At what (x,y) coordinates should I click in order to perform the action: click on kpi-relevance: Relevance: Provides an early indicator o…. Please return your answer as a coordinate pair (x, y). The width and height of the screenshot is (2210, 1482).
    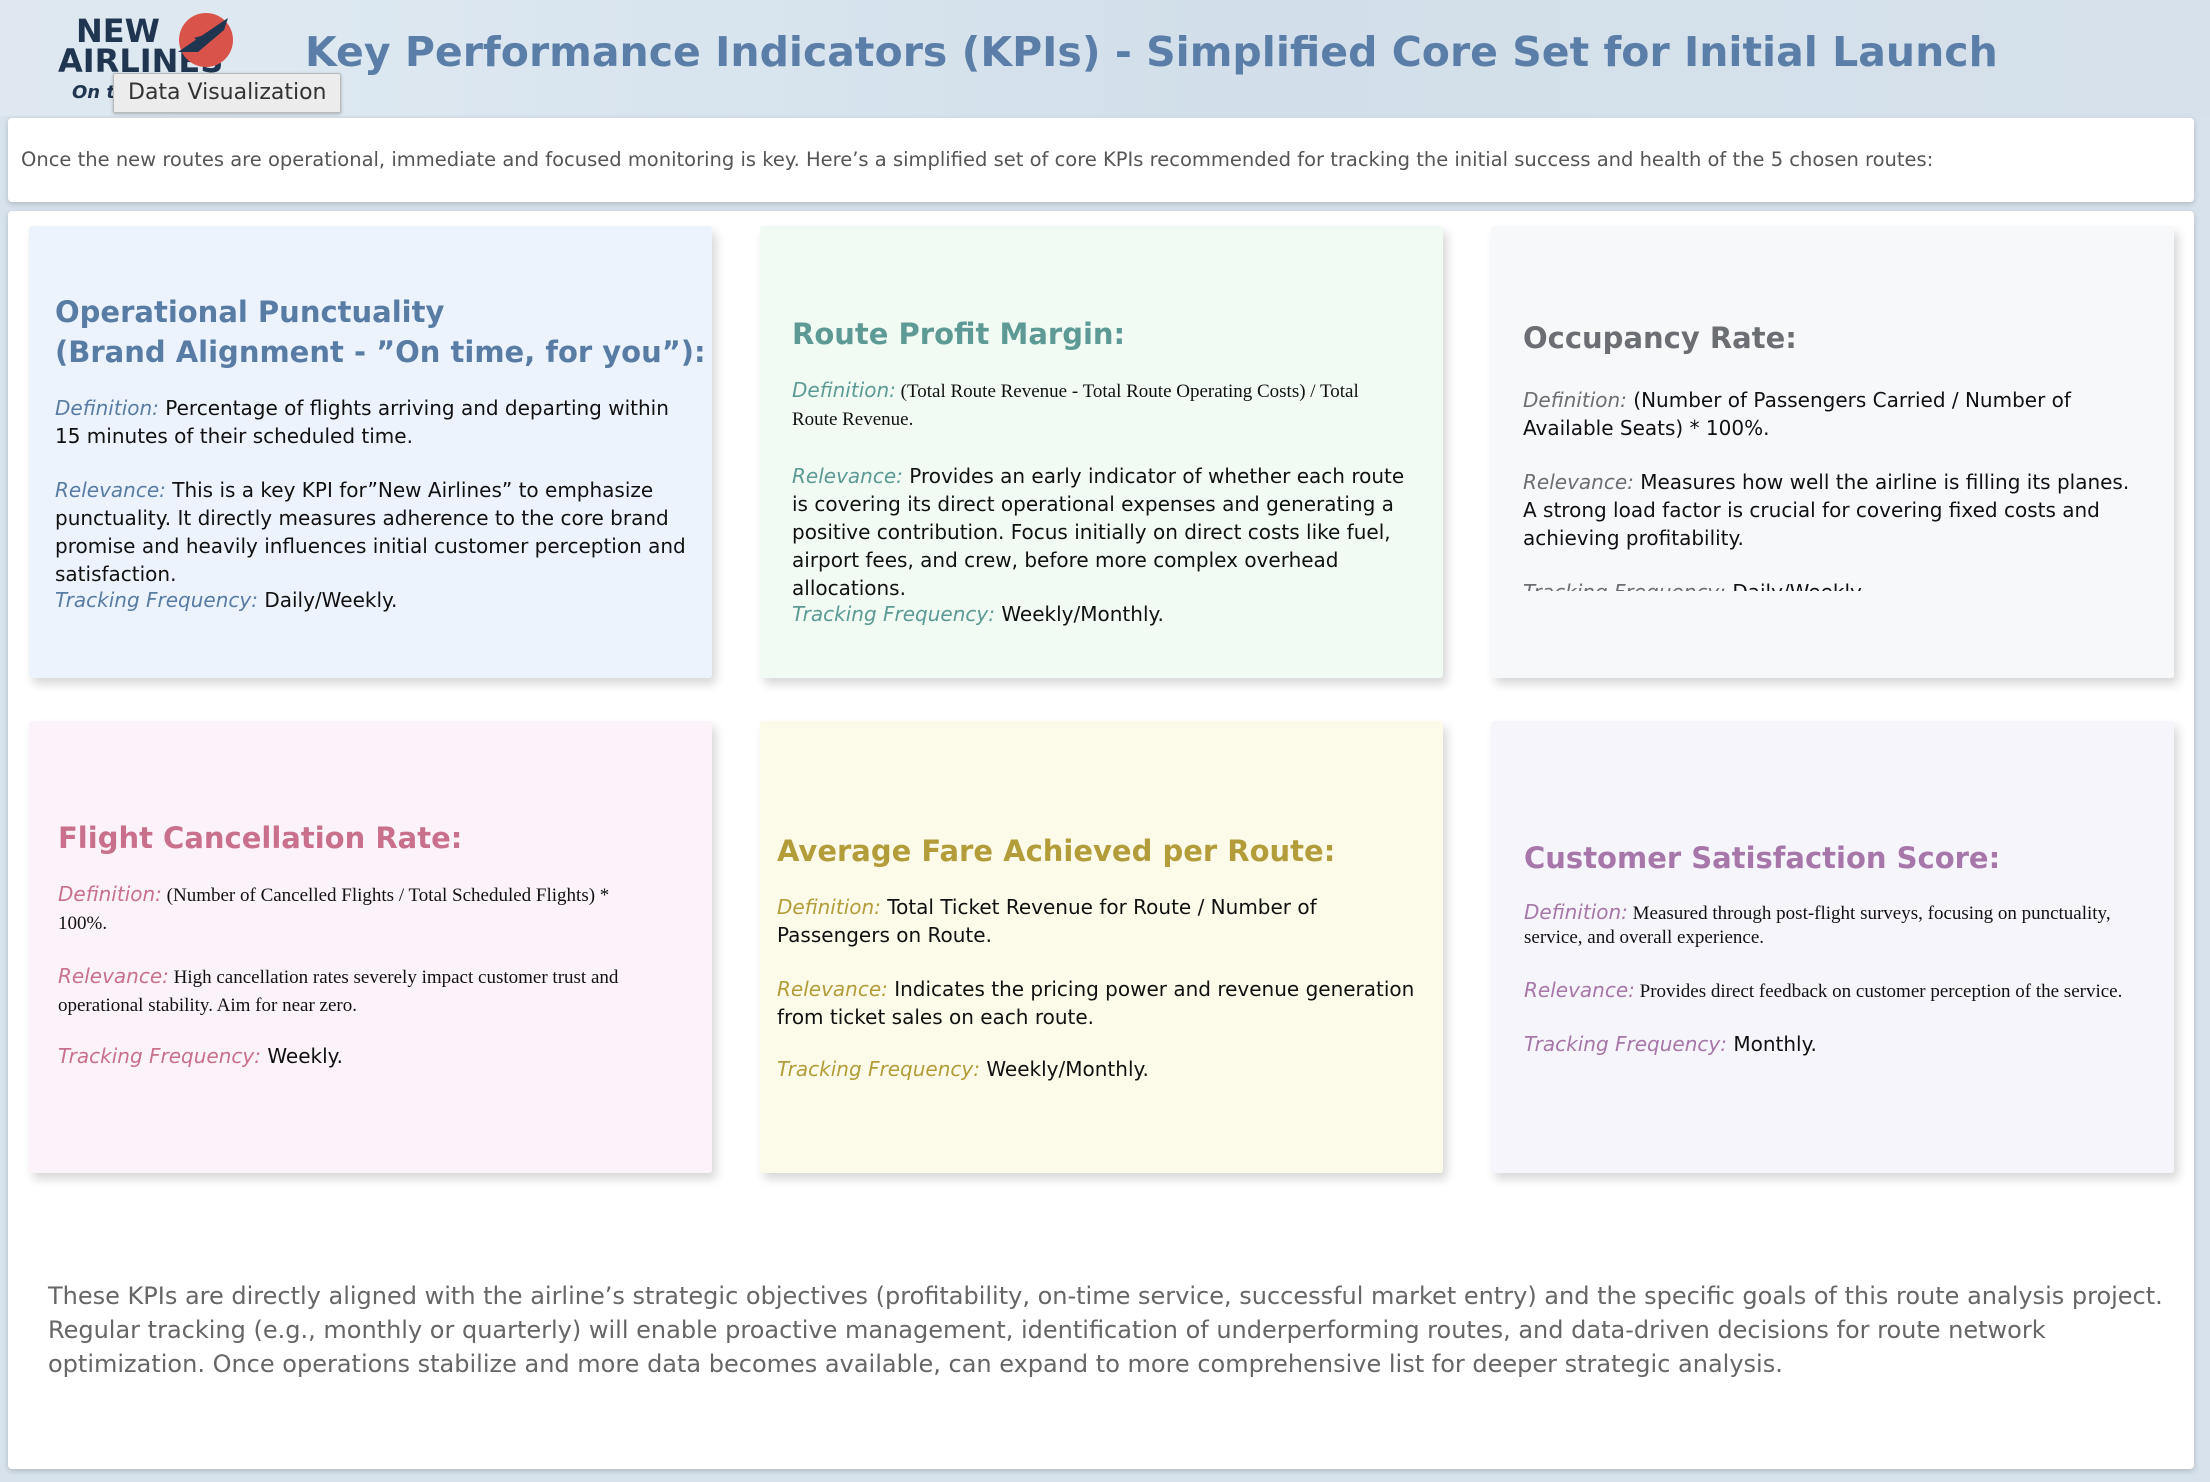
    Looking at the image, I should click on (1102, 532).